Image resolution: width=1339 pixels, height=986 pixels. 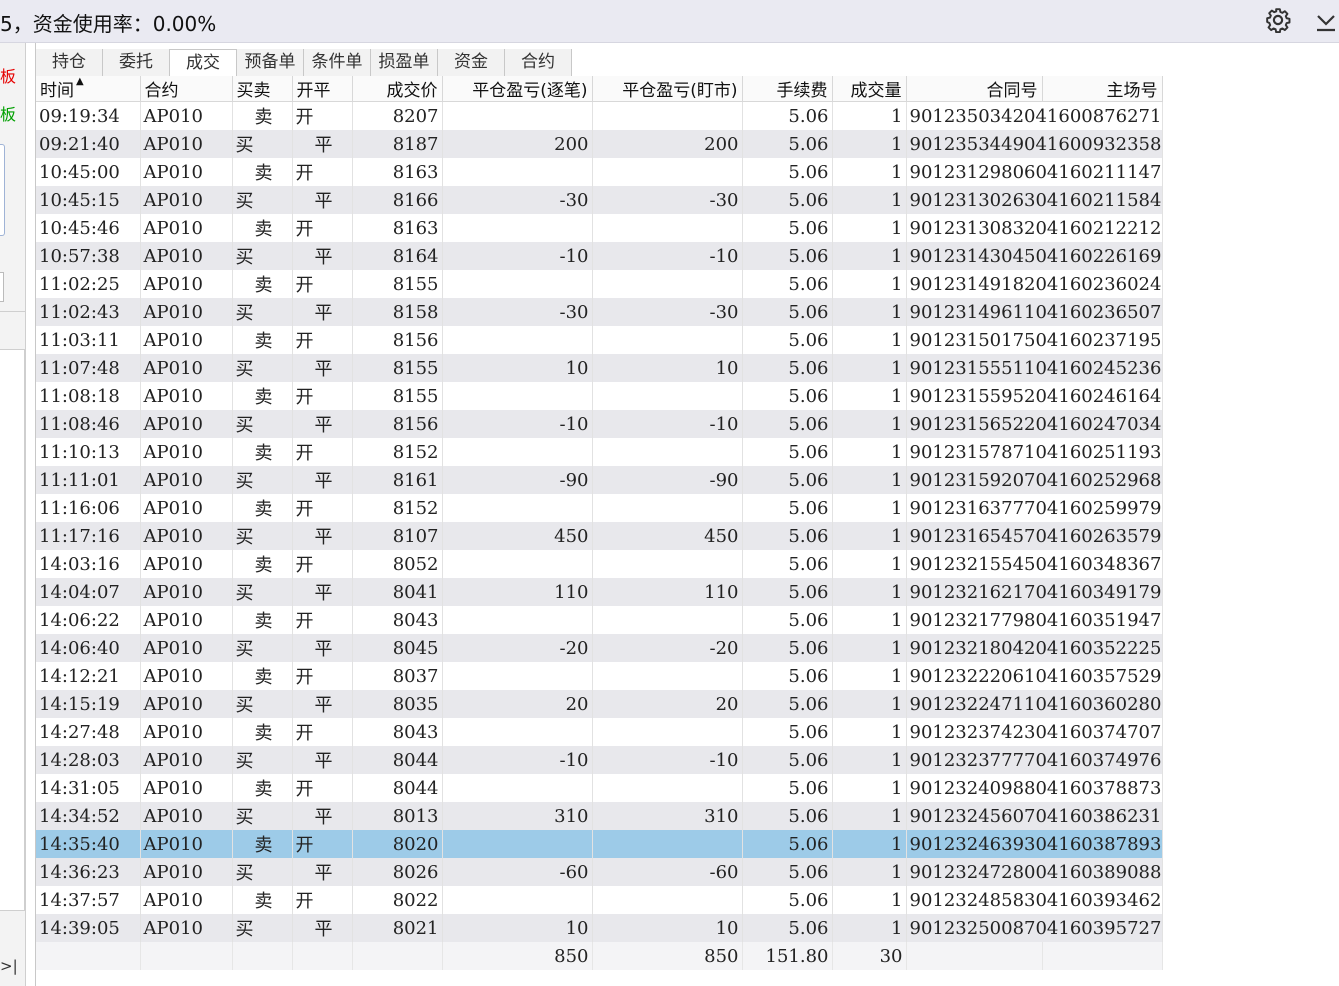 I want to click on total-pnl-each: 850, so click(x=517, y=956).